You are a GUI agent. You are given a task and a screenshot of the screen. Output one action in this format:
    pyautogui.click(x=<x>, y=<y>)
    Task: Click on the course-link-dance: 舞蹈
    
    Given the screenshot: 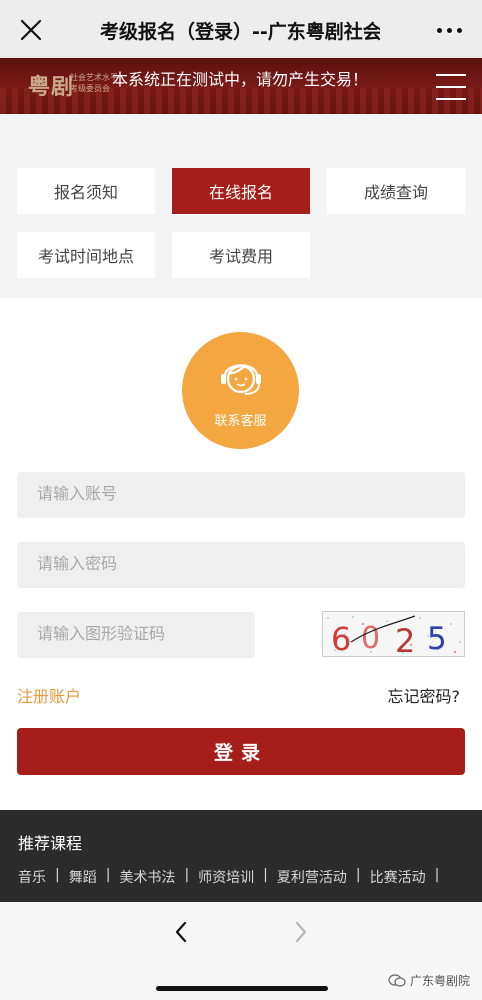 What is the action you would take?
    pyautogui.click(x=87, y=877)
    